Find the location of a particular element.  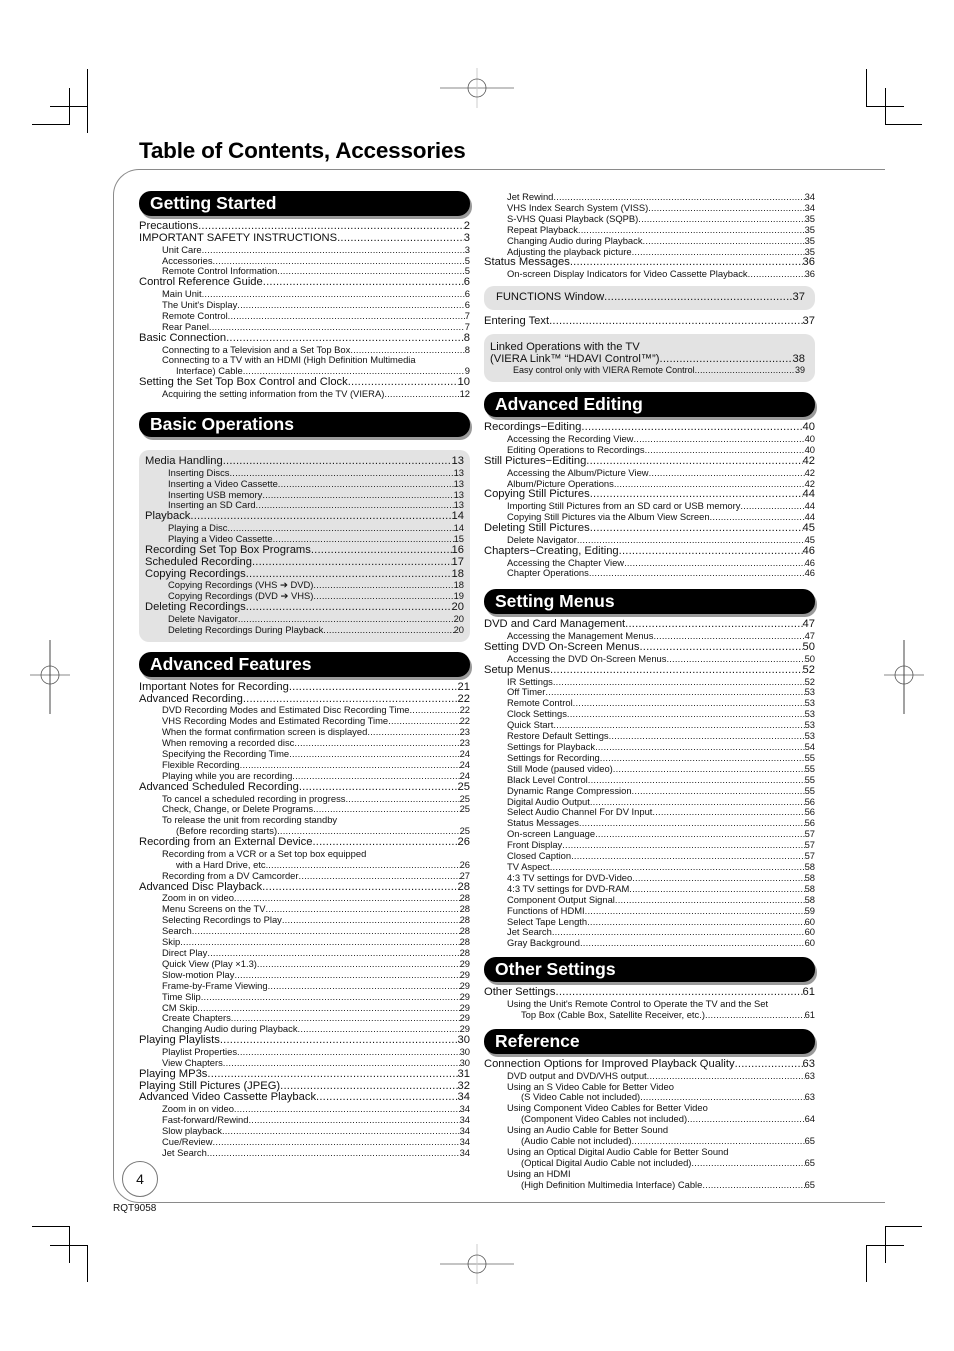

toc-entry: Control Reference Guide 6 is located at coordinates (304, 283).